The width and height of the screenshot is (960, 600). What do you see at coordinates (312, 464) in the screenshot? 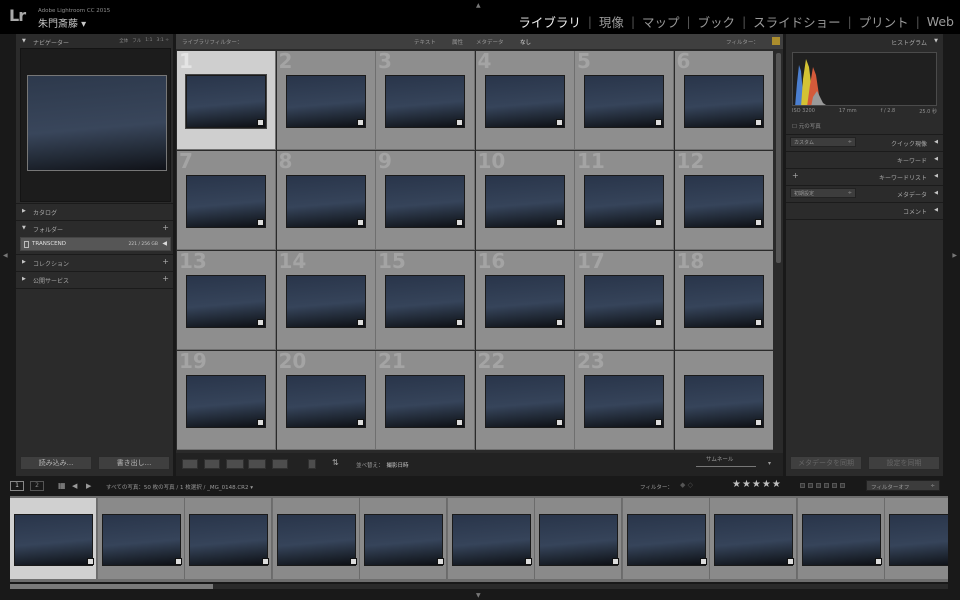
I see `painter-icon` at bounding box center [312, 464].